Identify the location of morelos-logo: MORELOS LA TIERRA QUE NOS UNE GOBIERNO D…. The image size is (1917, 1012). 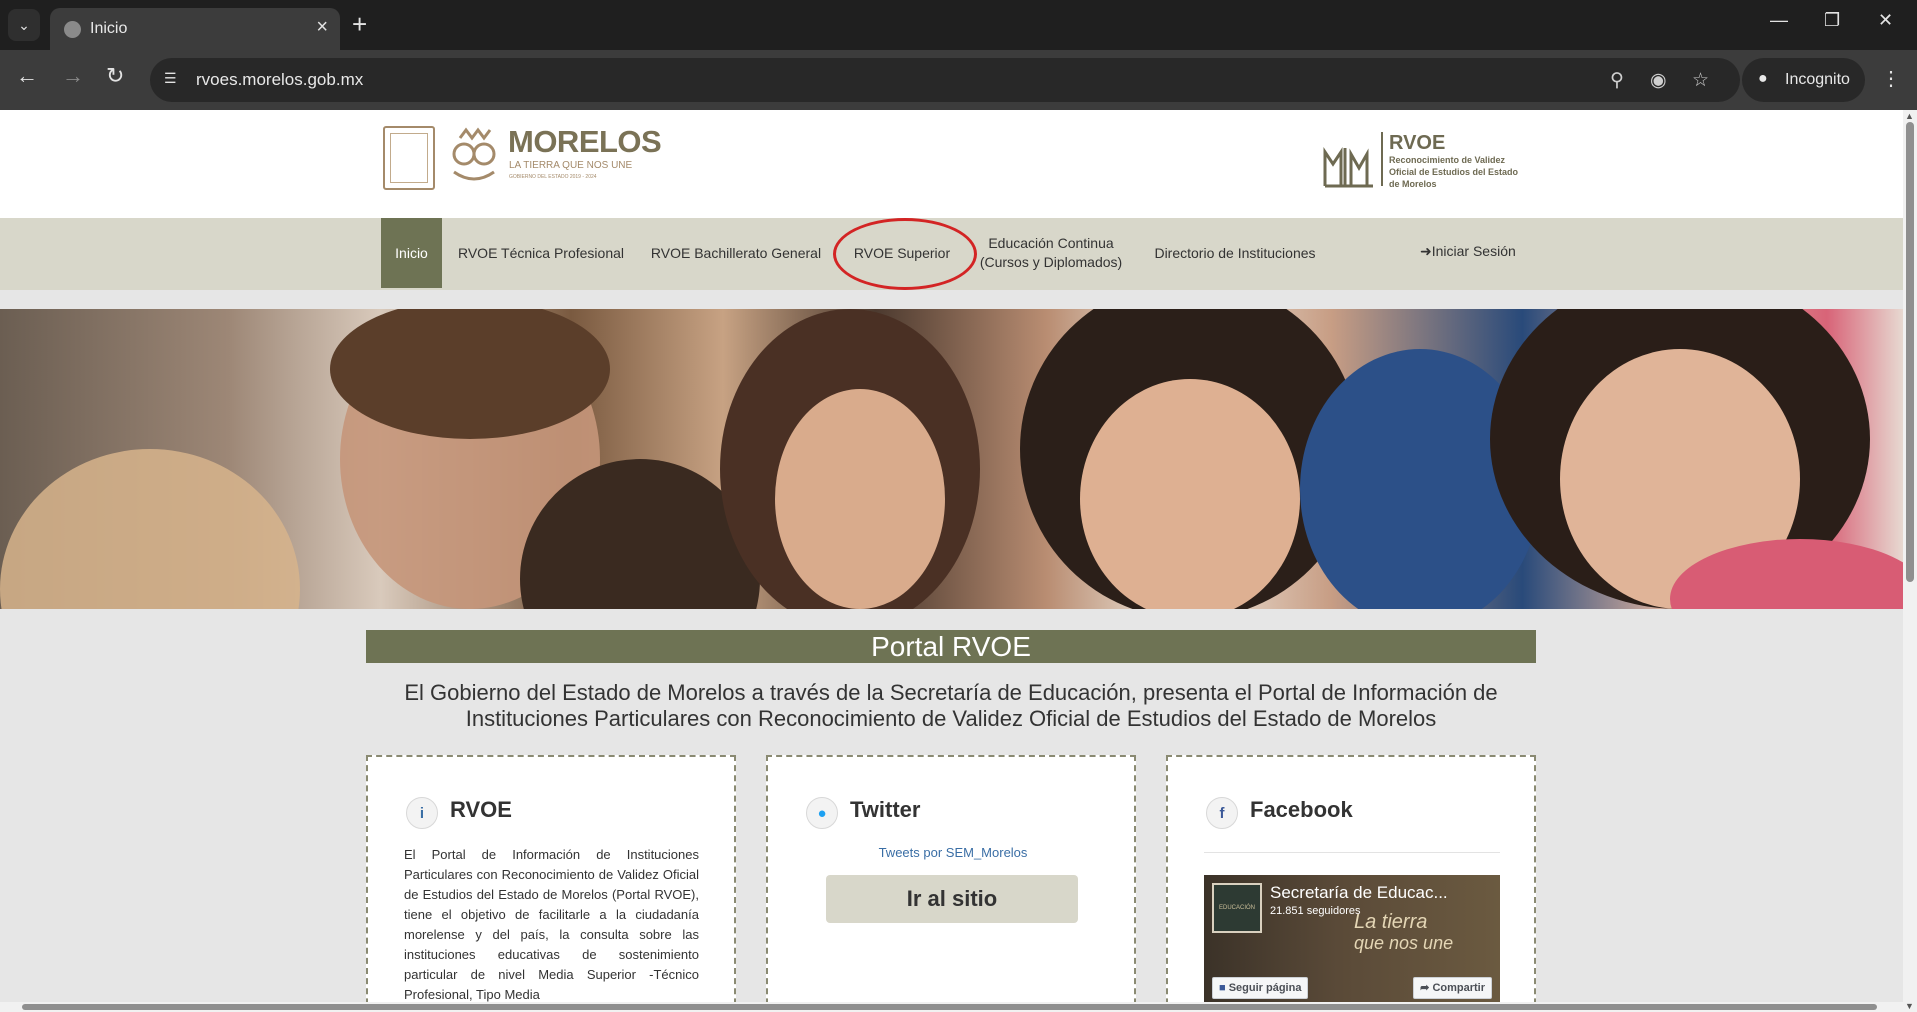
(554, 159).